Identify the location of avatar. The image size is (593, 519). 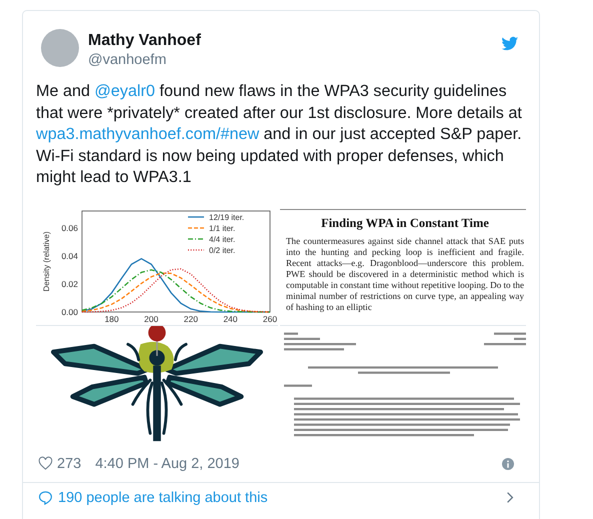
(60, 48).